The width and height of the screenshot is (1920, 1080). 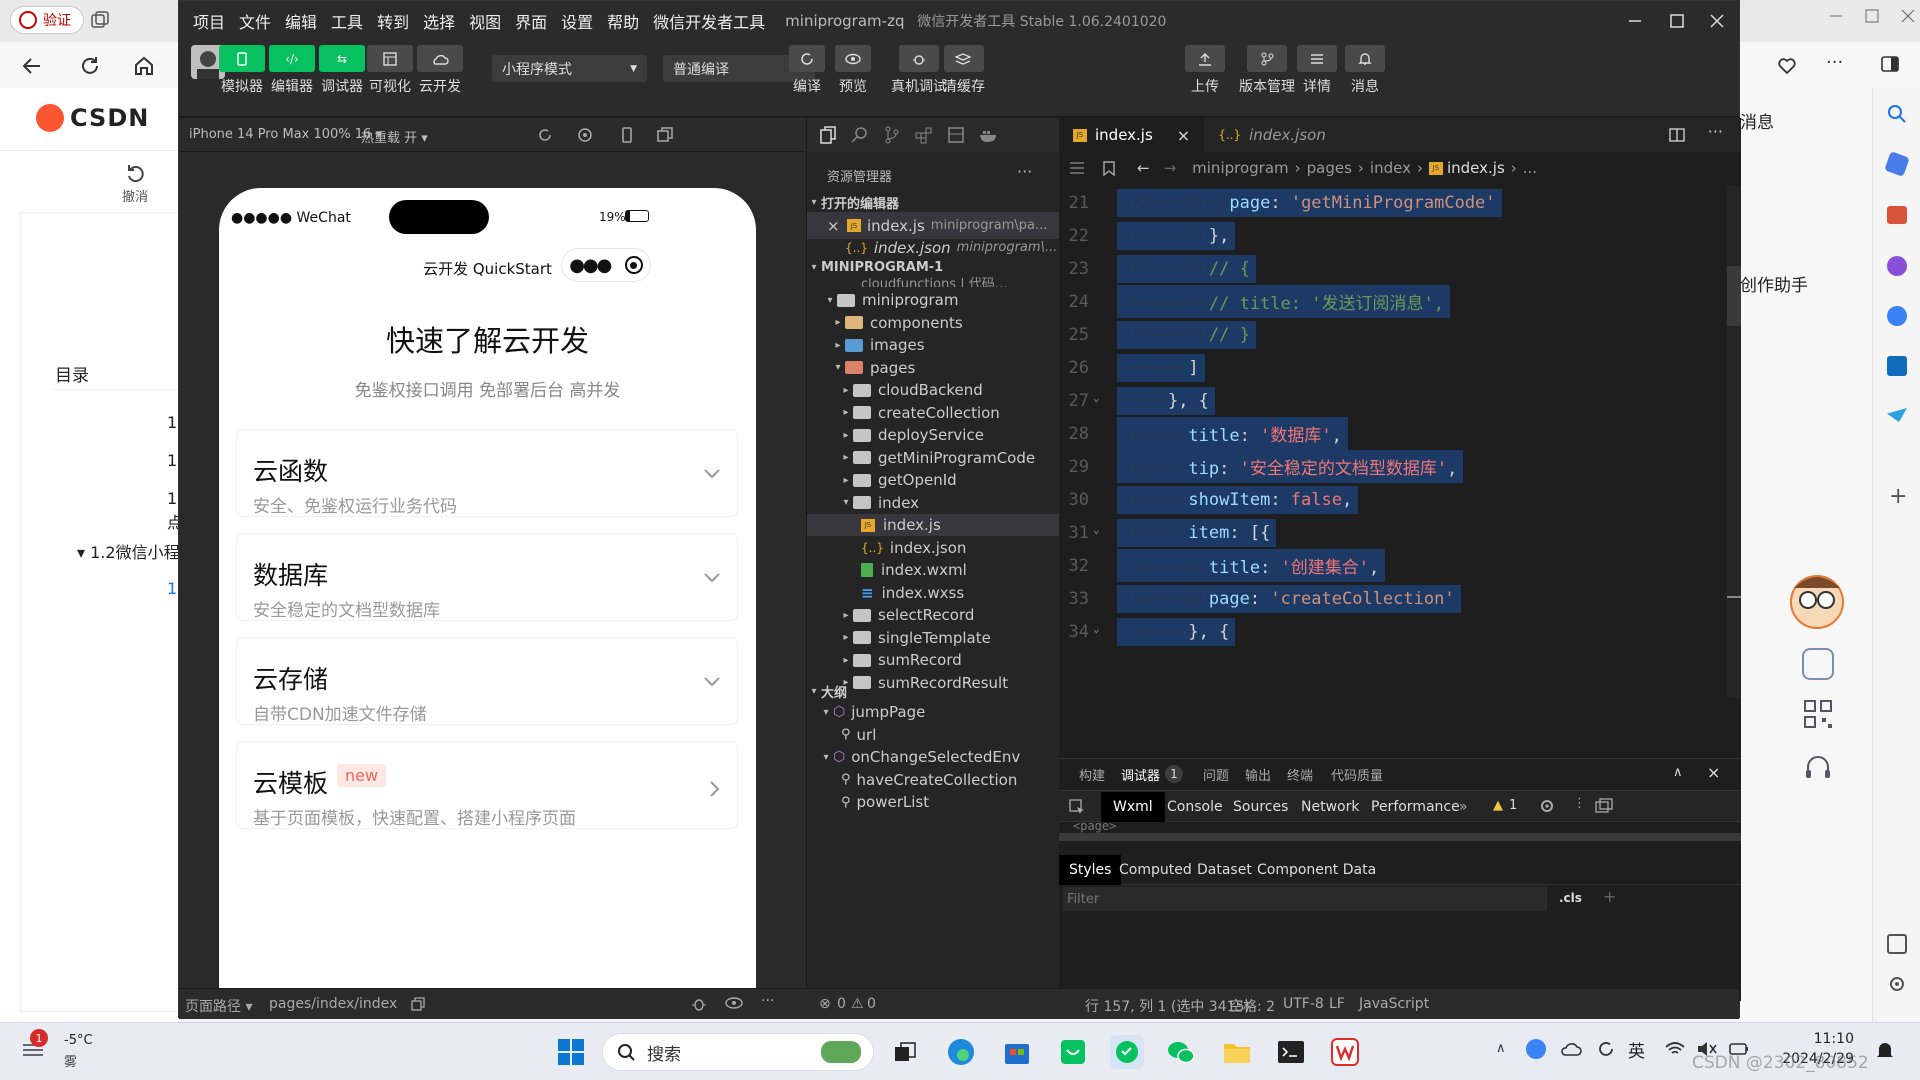 What do you see at coordinates (1077, 807) in the screenshot?
I see `inspect-icon` at bounding box center [1077, 807].